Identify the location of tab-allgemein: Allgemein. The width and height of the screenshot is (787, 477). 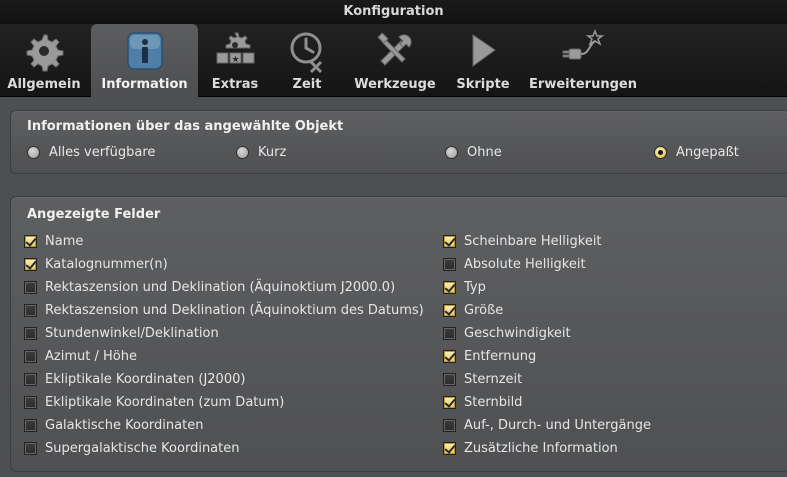
(44, 60).